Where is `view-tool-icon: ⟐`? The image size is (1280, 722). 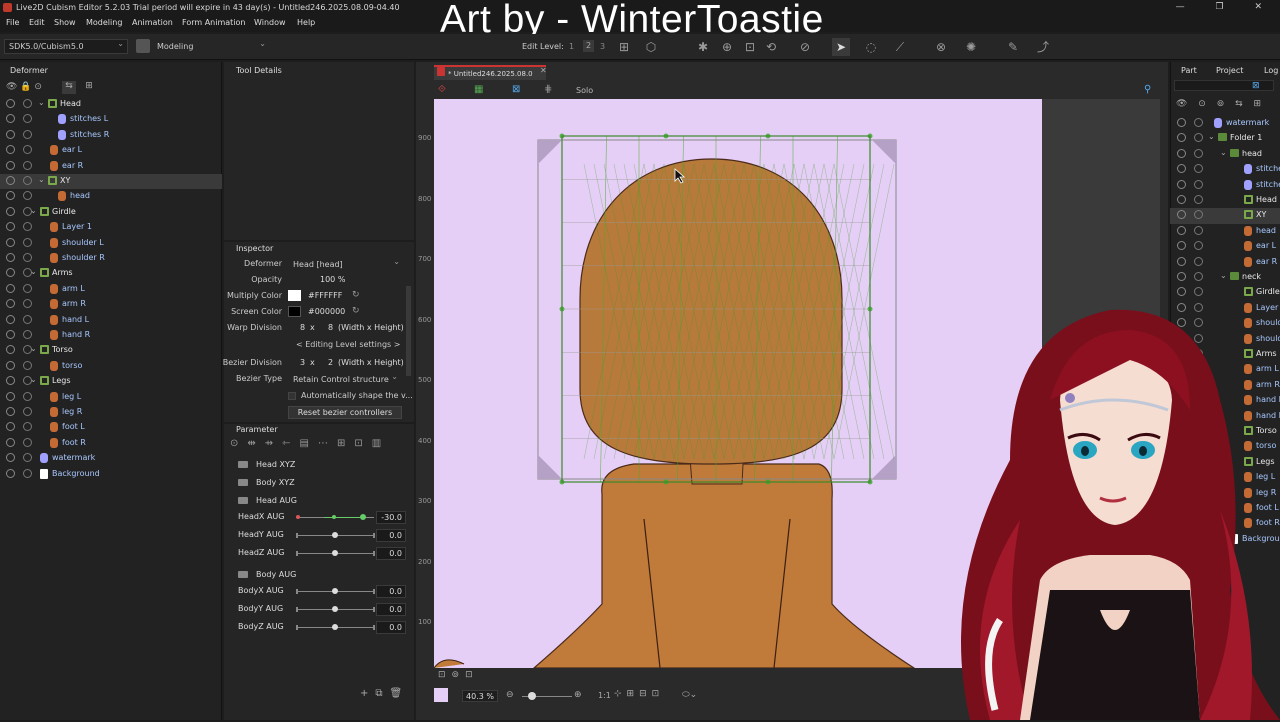 view-tool-icon: ⟐ is located at coordinates (442, 89).